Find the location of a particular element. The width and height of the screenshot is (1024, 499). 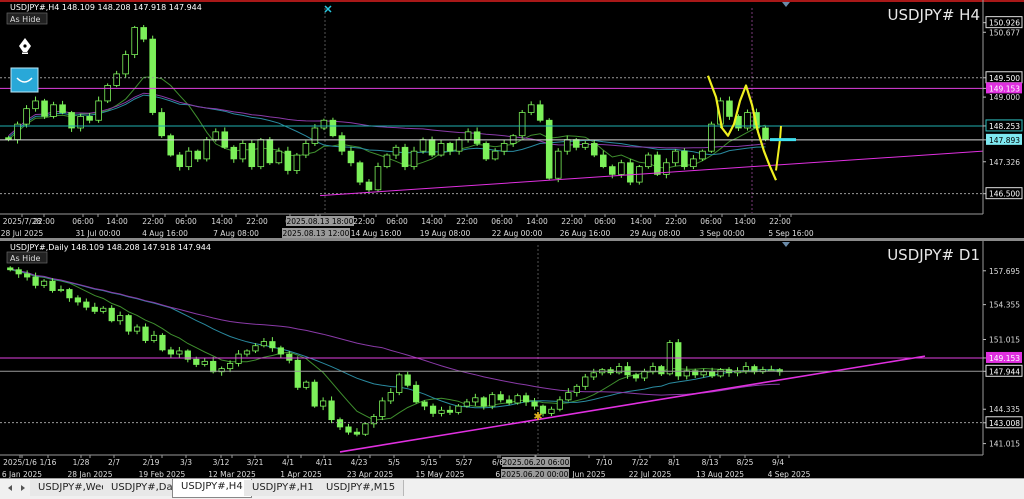

svg-text: 9/4 is located at coordinates (778, 462).